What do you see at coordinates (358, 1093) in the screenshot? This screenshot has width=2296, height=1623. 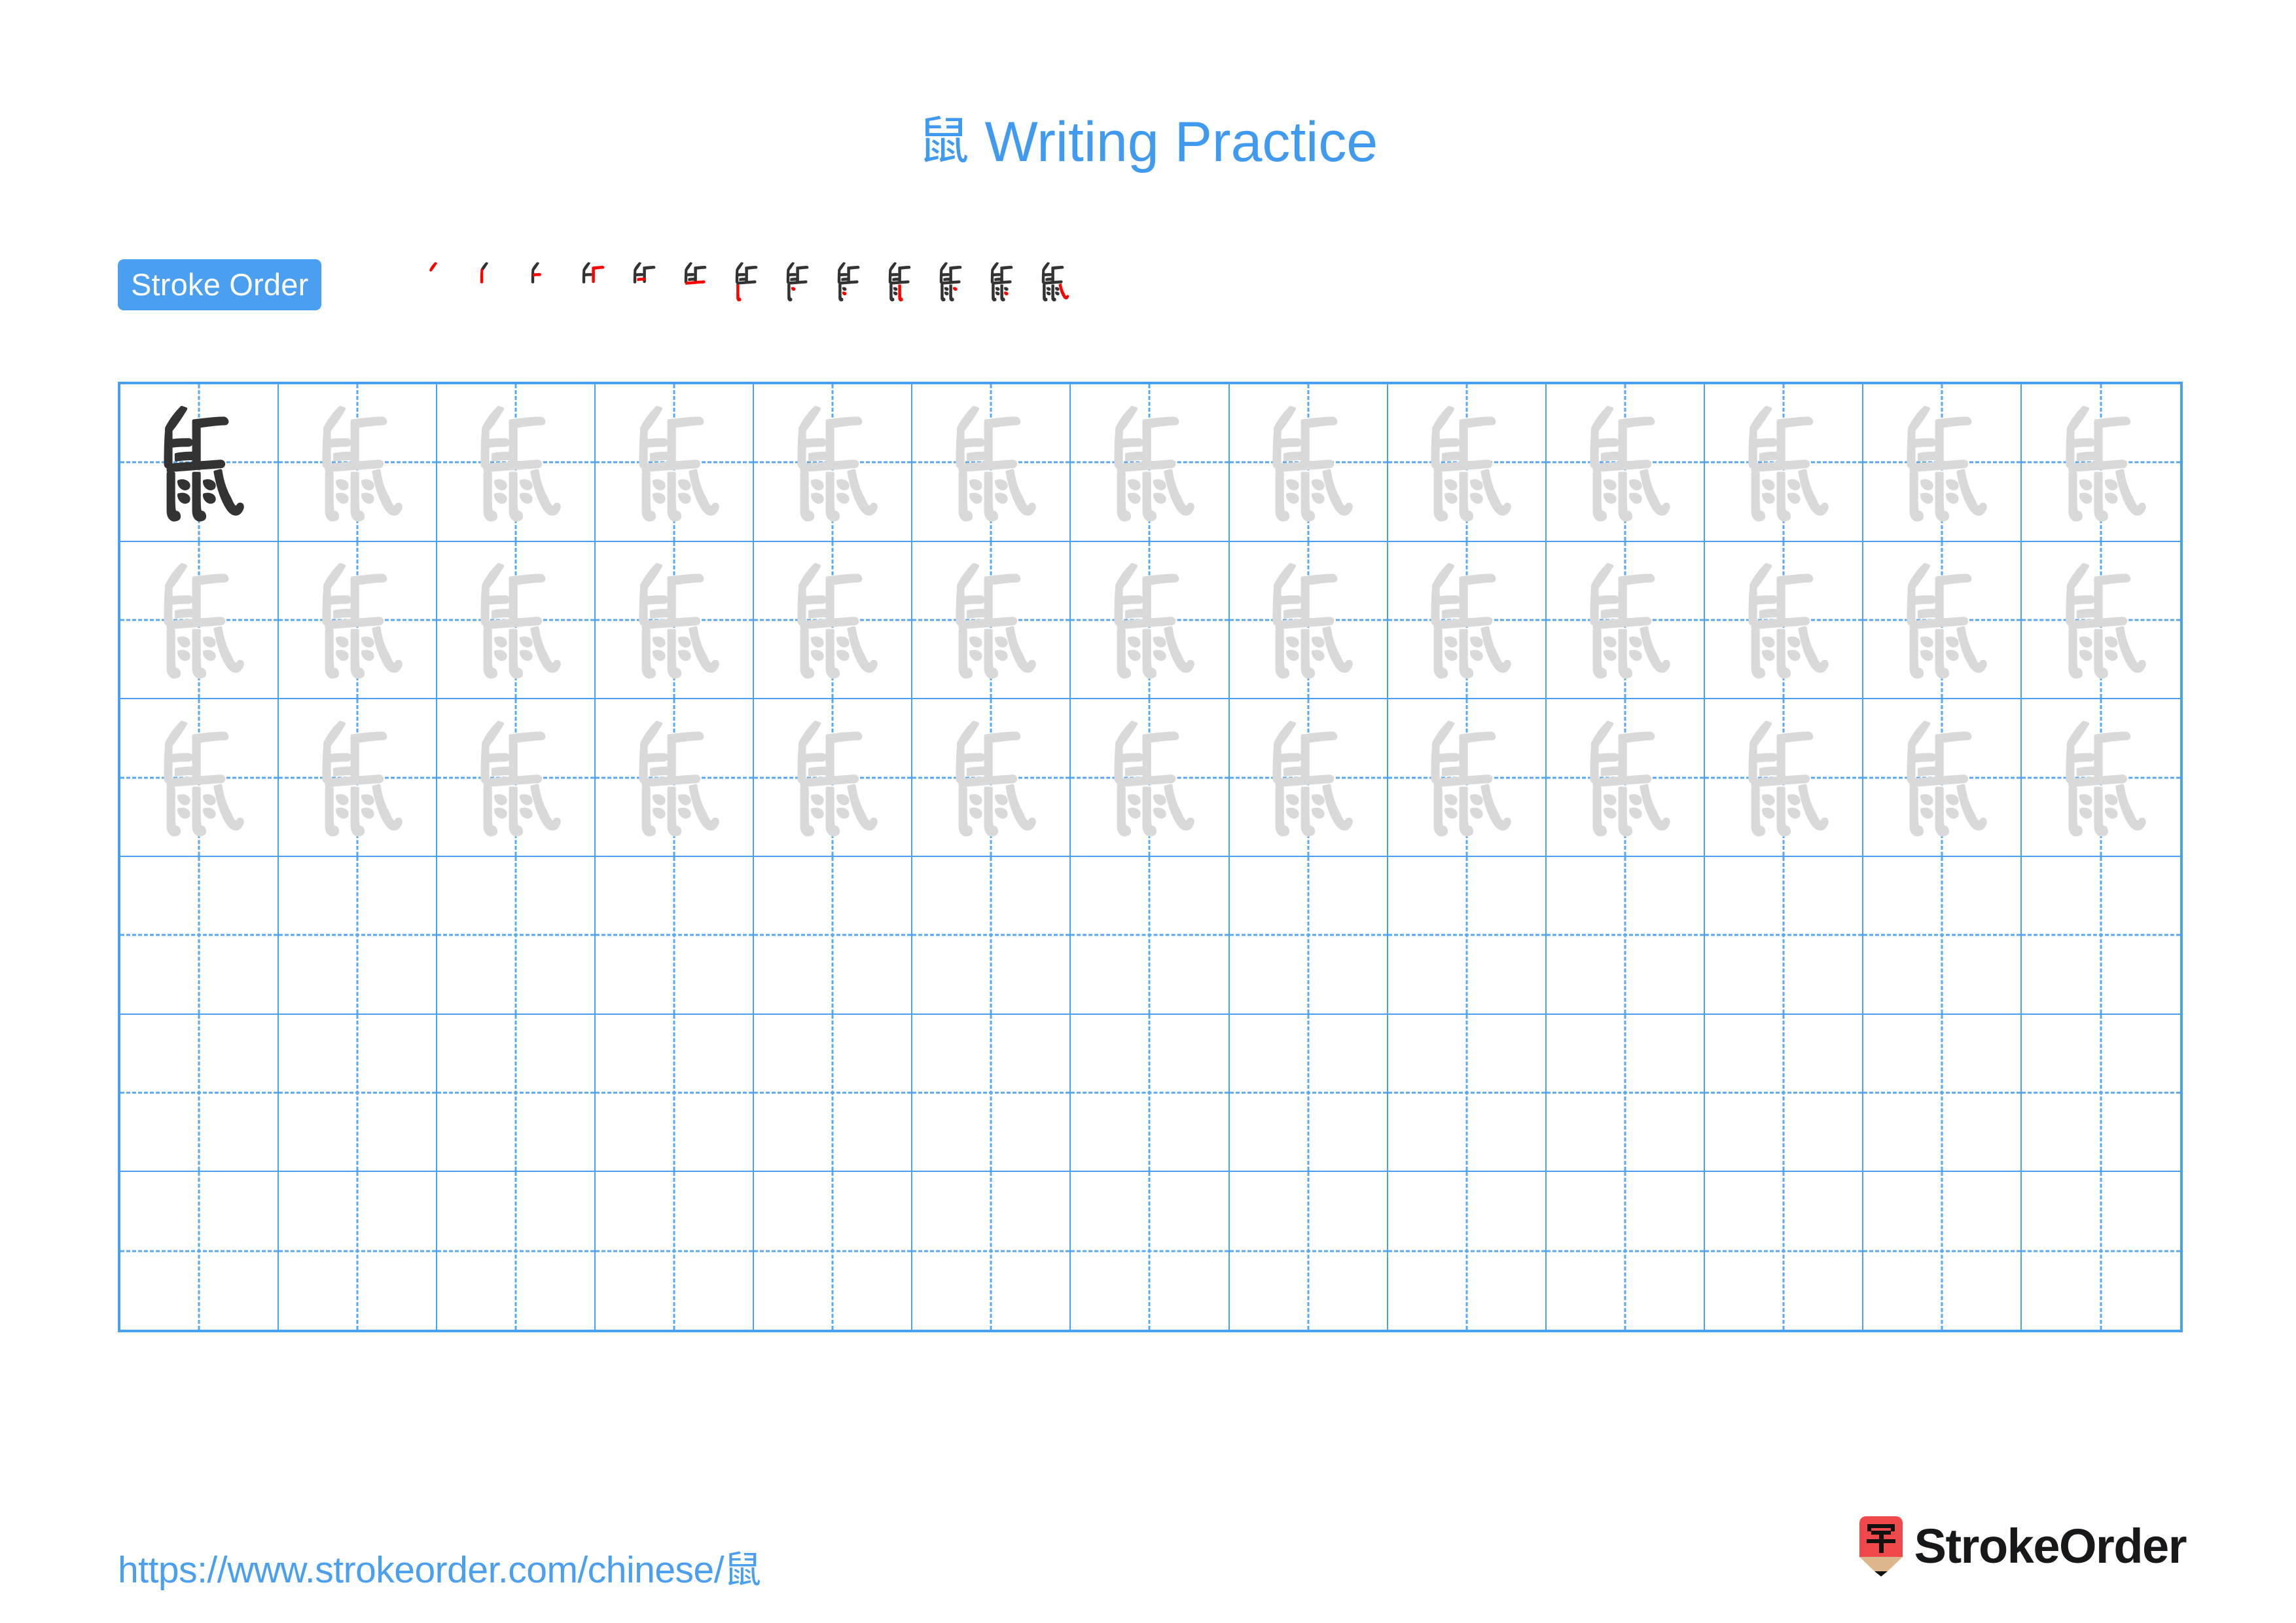 I see `practice-cell-r5-c2` at bounding box center [358, 1093].